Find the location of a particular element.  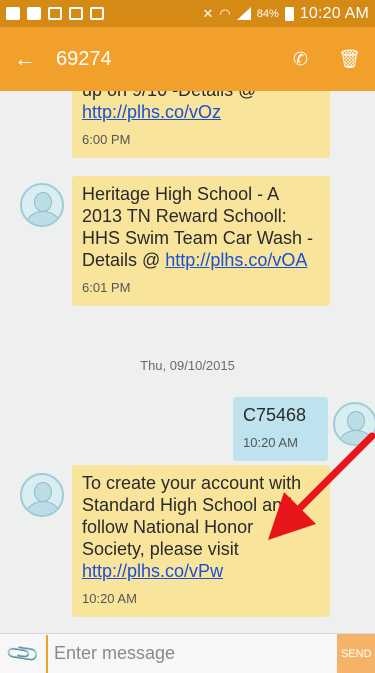

status-bar: ✕ ◠ 84% 10:20 AM is located at coordinates (187, 13).